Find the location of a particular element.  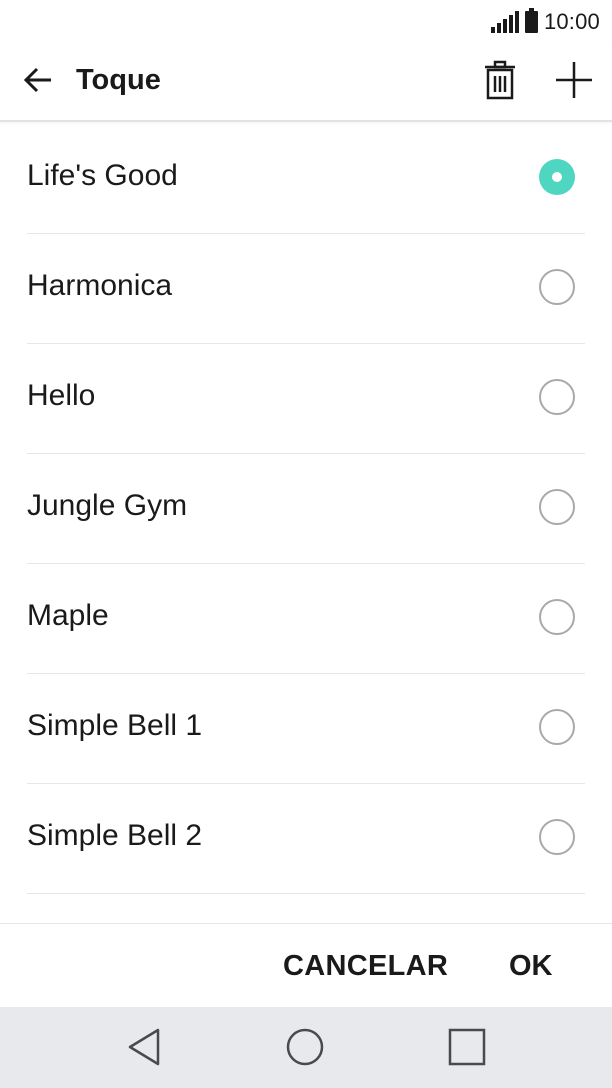

nav-home-circle-icon is located at coordinates (305, 1047).